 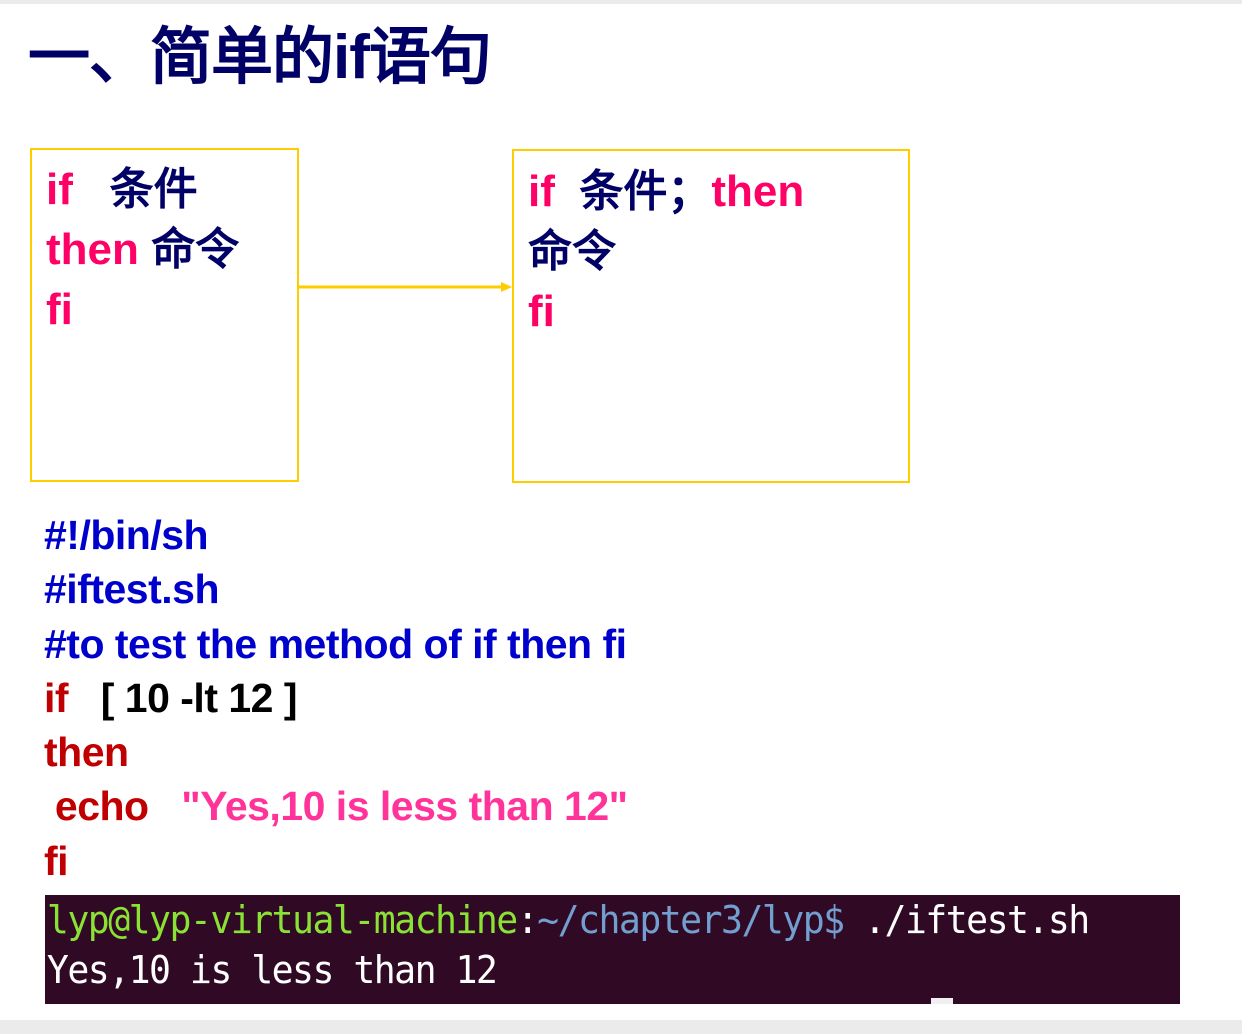 I want to click on syntax-line-if-then: if 条件；then, so click(x=666, y=192).